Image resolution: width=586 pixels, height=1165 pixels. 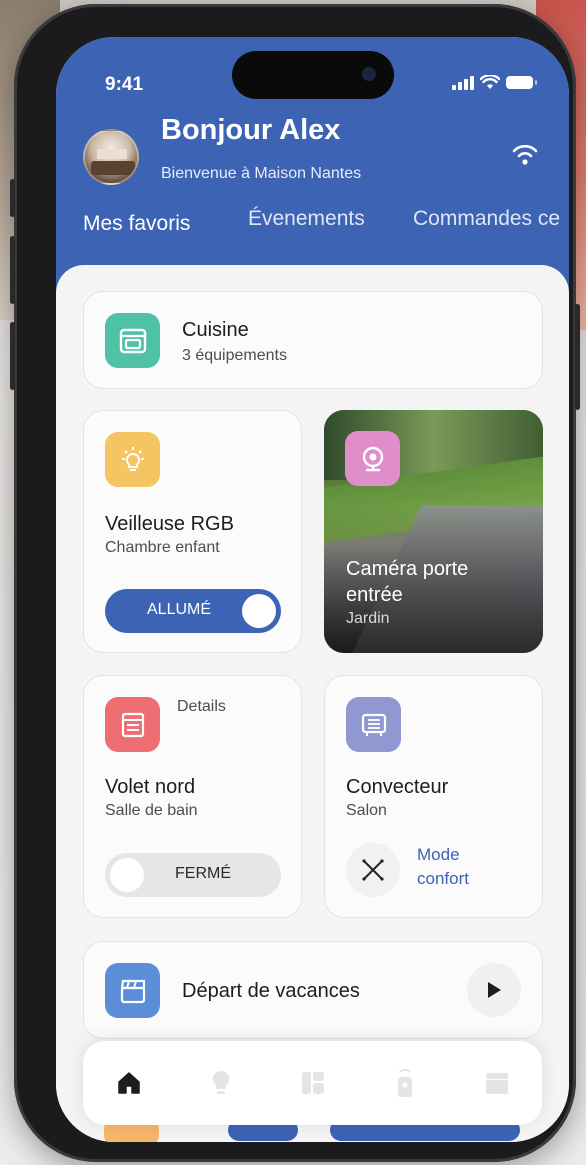 I want to click on wifi-status-icon, so click(x=490, y=82).